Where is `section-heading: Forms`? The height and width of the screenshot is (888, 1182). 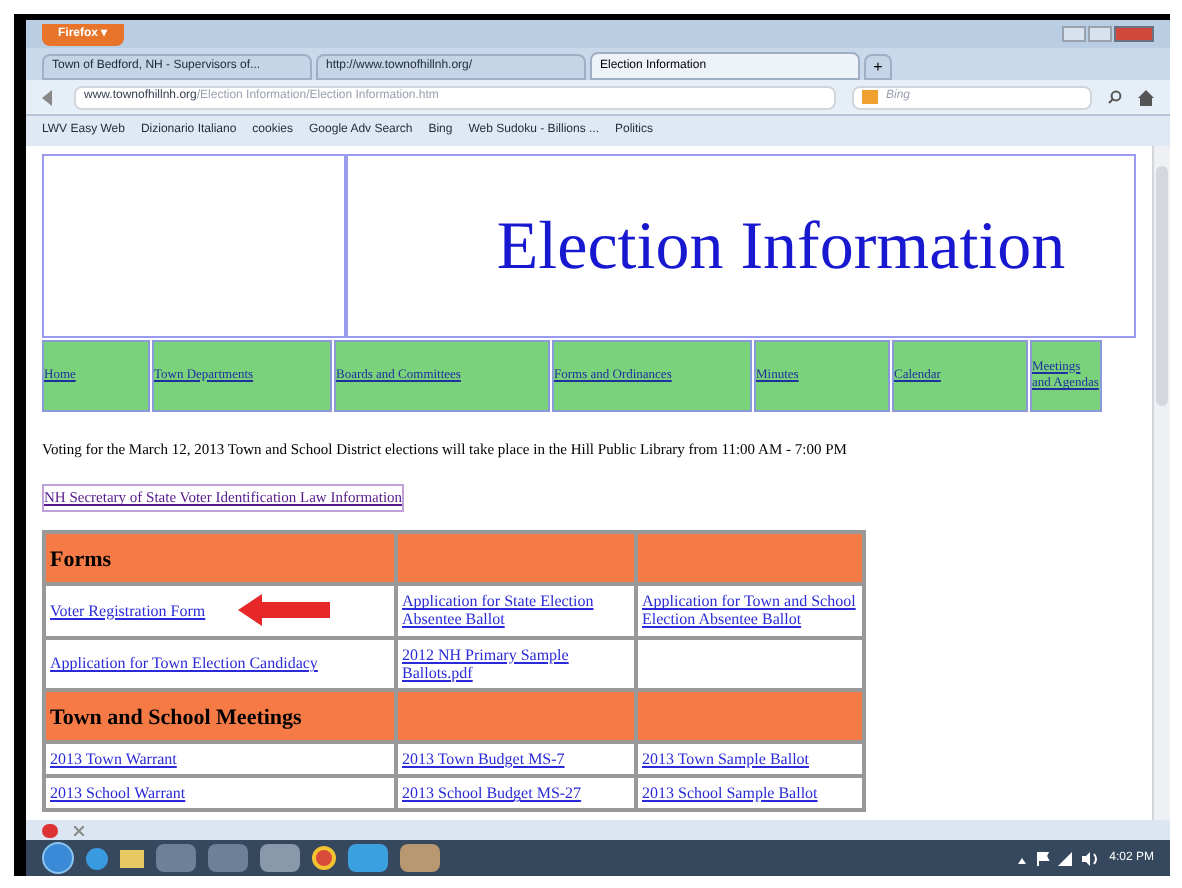 section-heading: Forms is located at coordinates (81, 560).